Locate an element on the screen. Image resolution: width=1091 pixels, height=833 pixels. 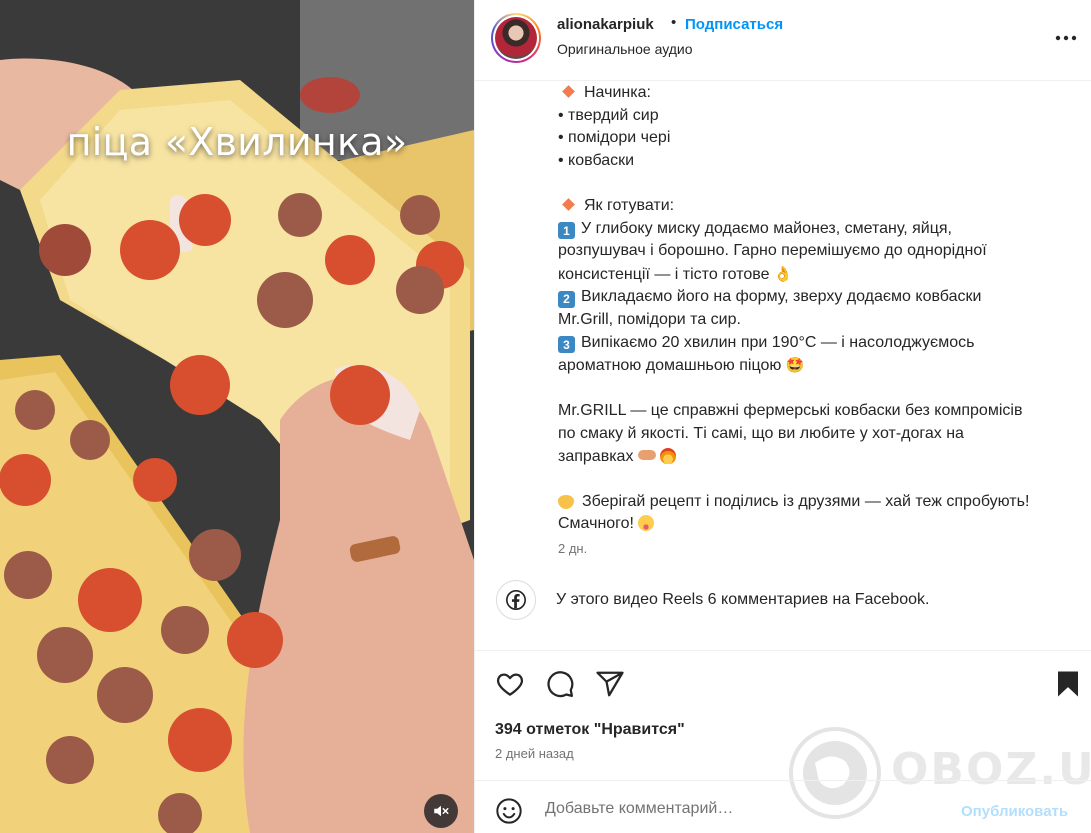
heart-icon is located at coordinates (510, 684).